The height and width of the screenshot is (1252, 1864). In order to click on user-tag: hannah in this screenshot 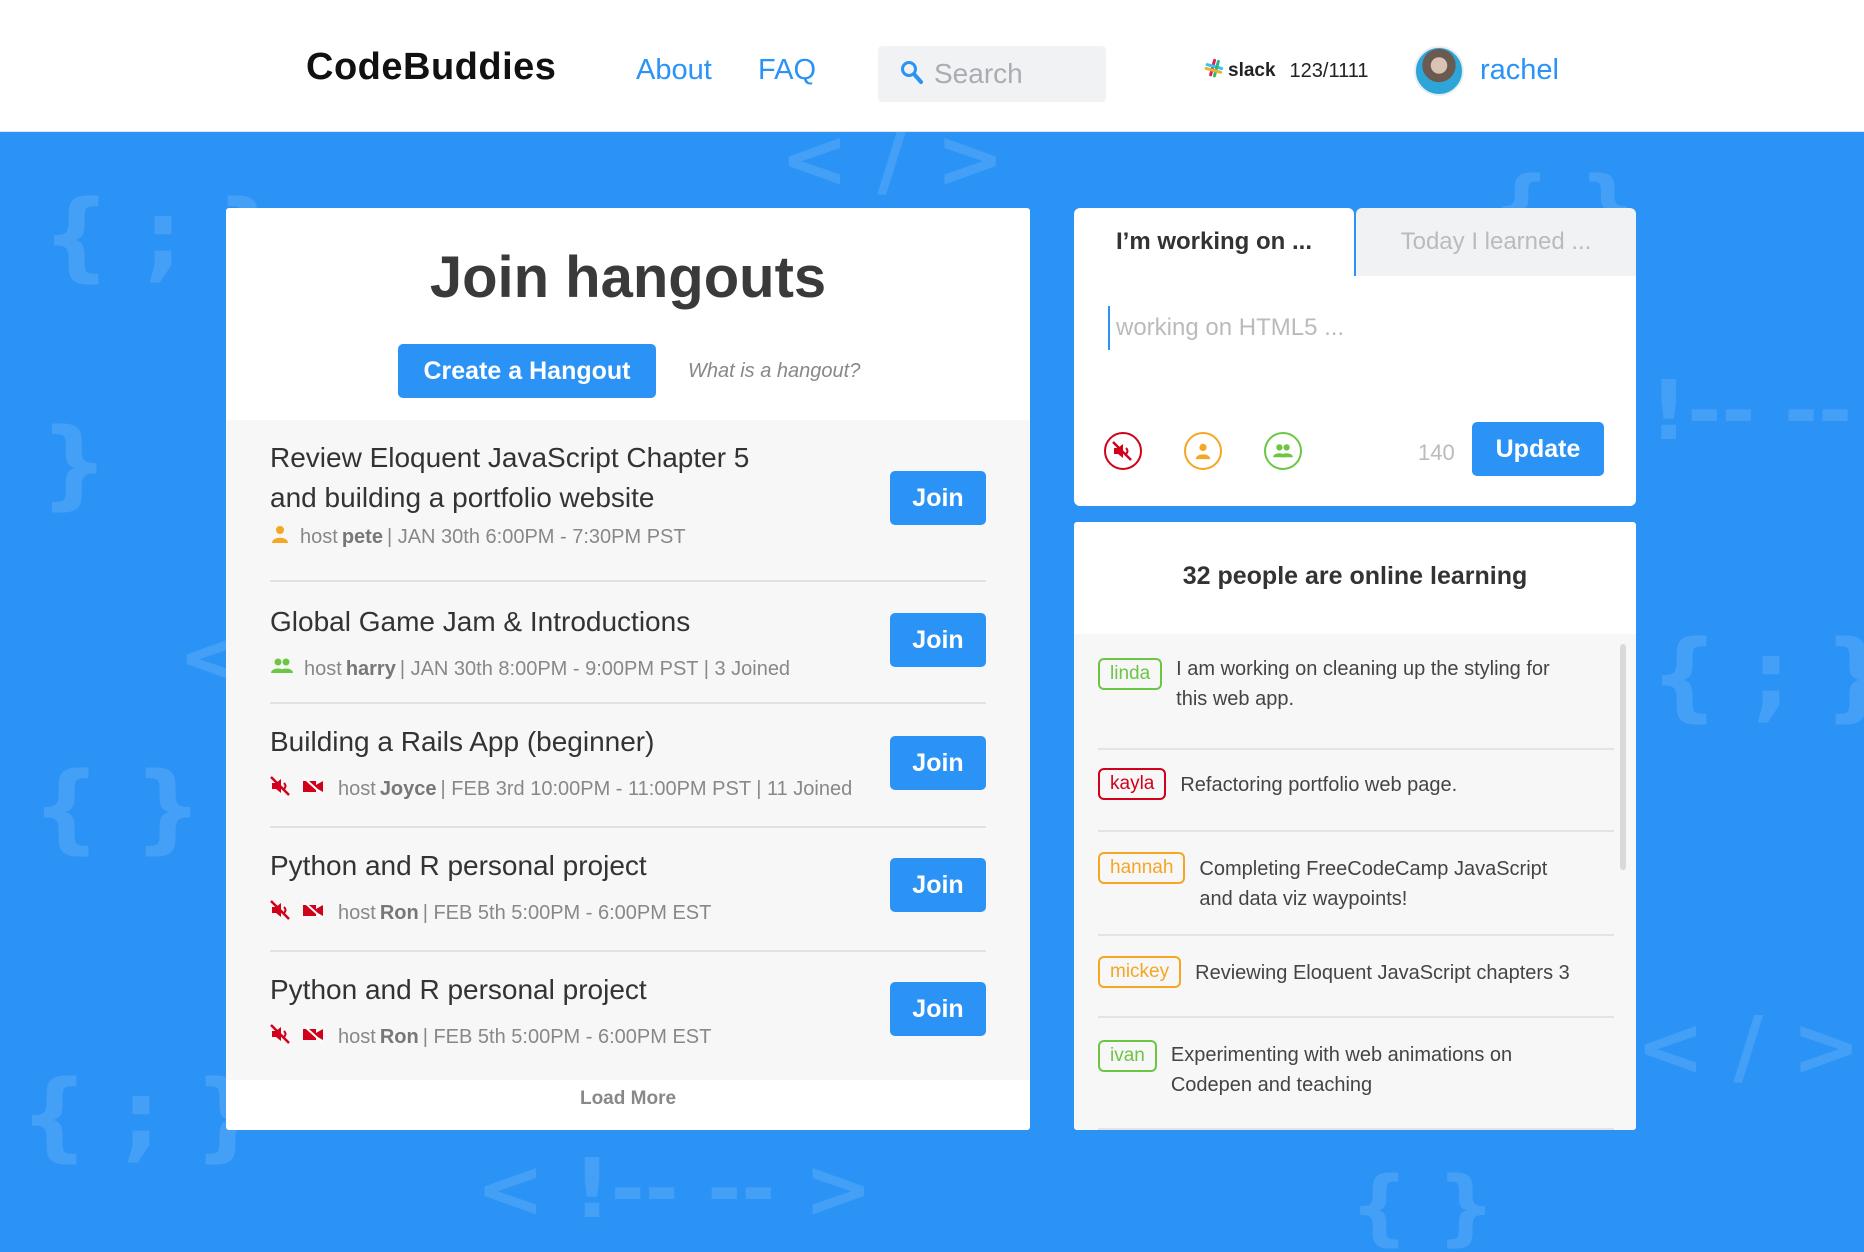, I will do `click(1142, 868)`.